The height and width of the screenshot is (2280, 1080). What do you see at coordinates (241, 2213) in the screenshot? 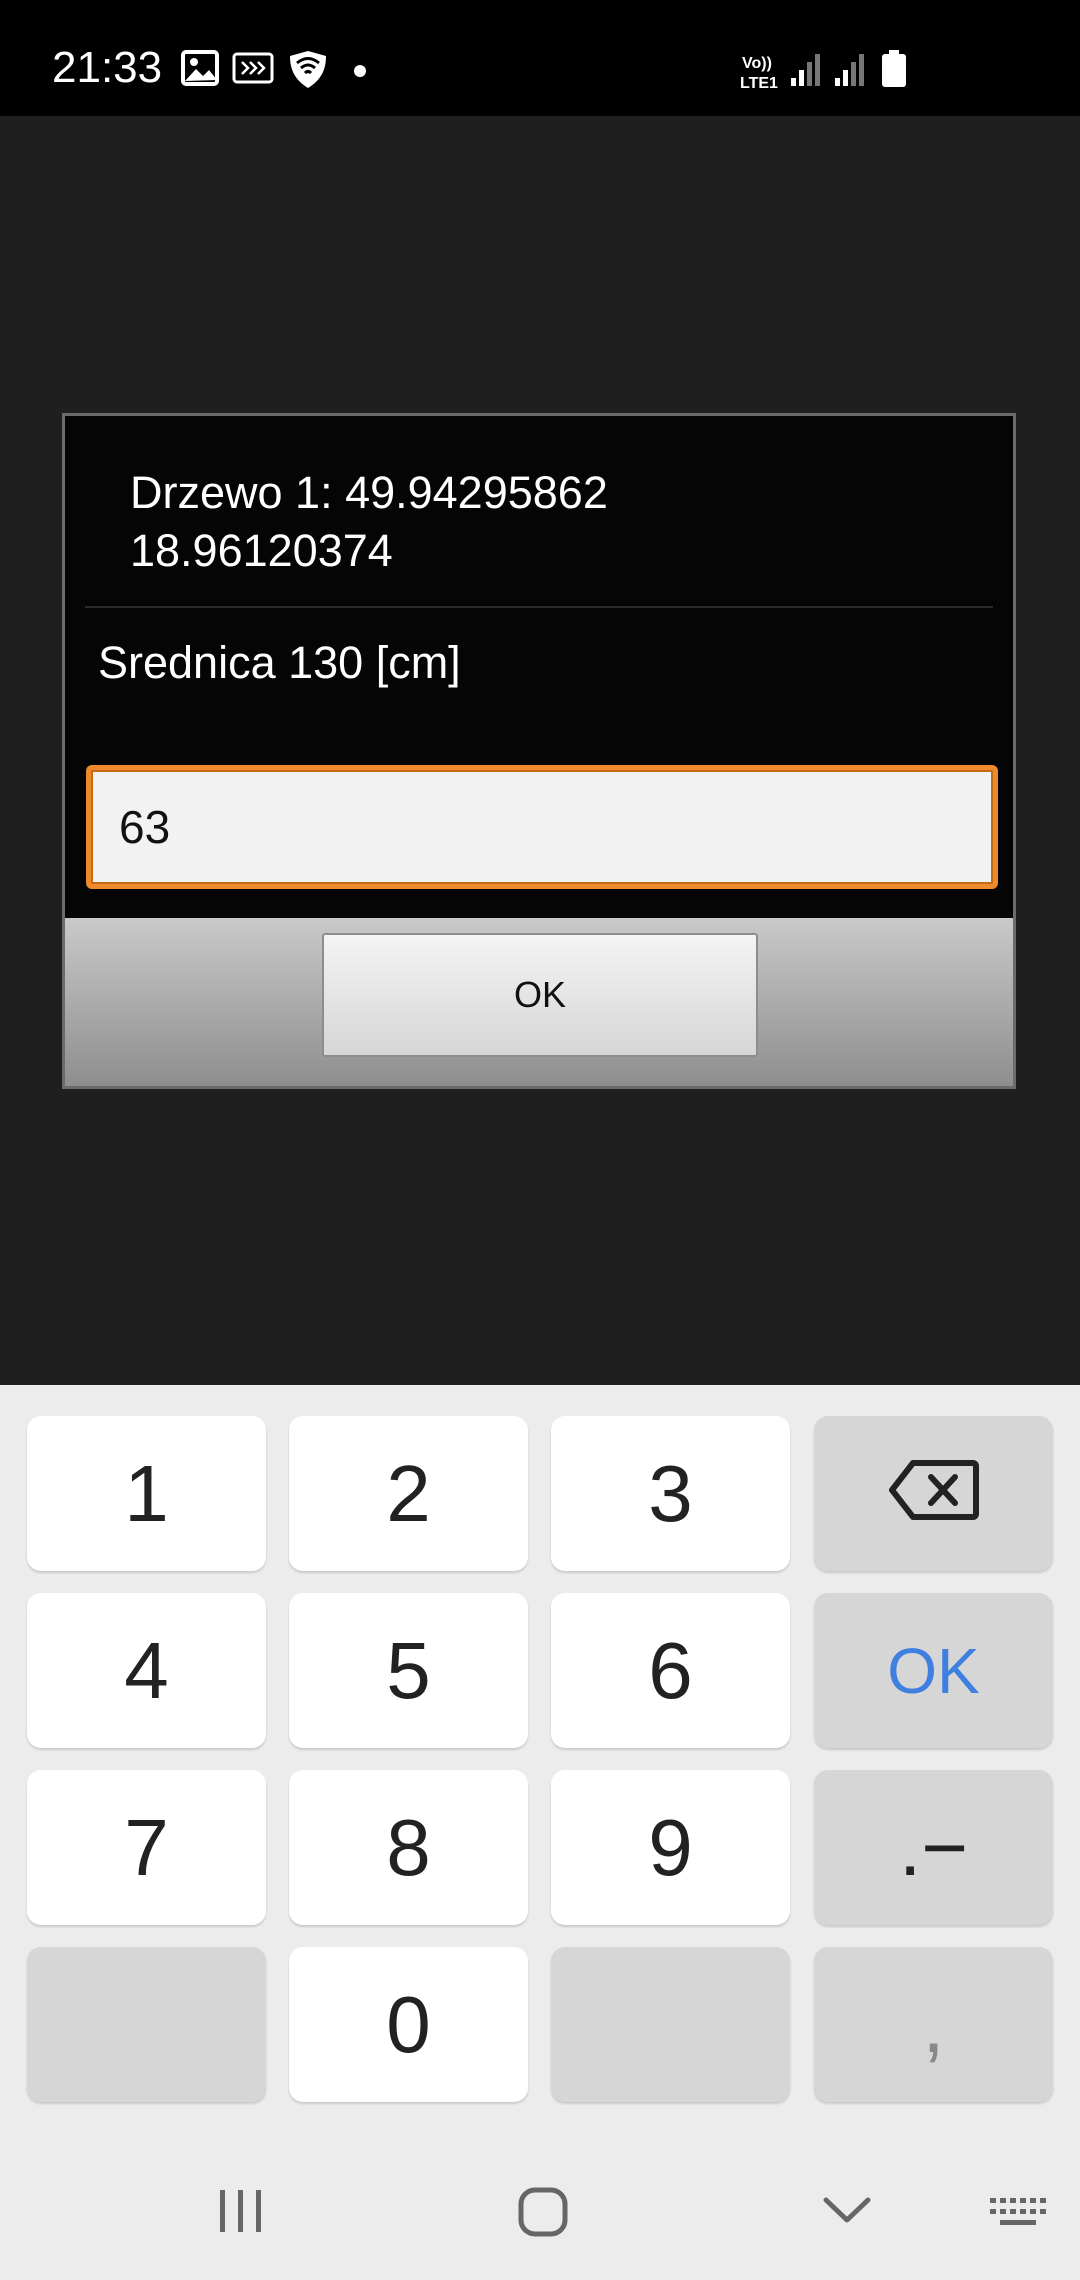
I see `recents-icon` at bounding box center [241, 2213].